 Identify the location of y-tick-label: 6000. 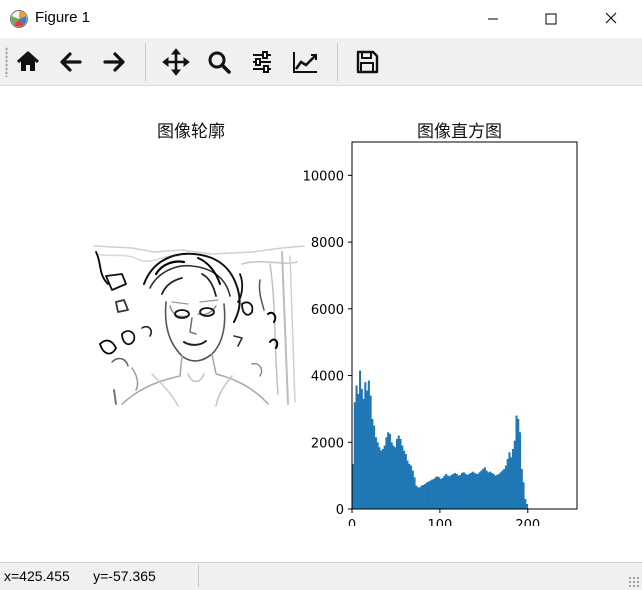
(327, 310).